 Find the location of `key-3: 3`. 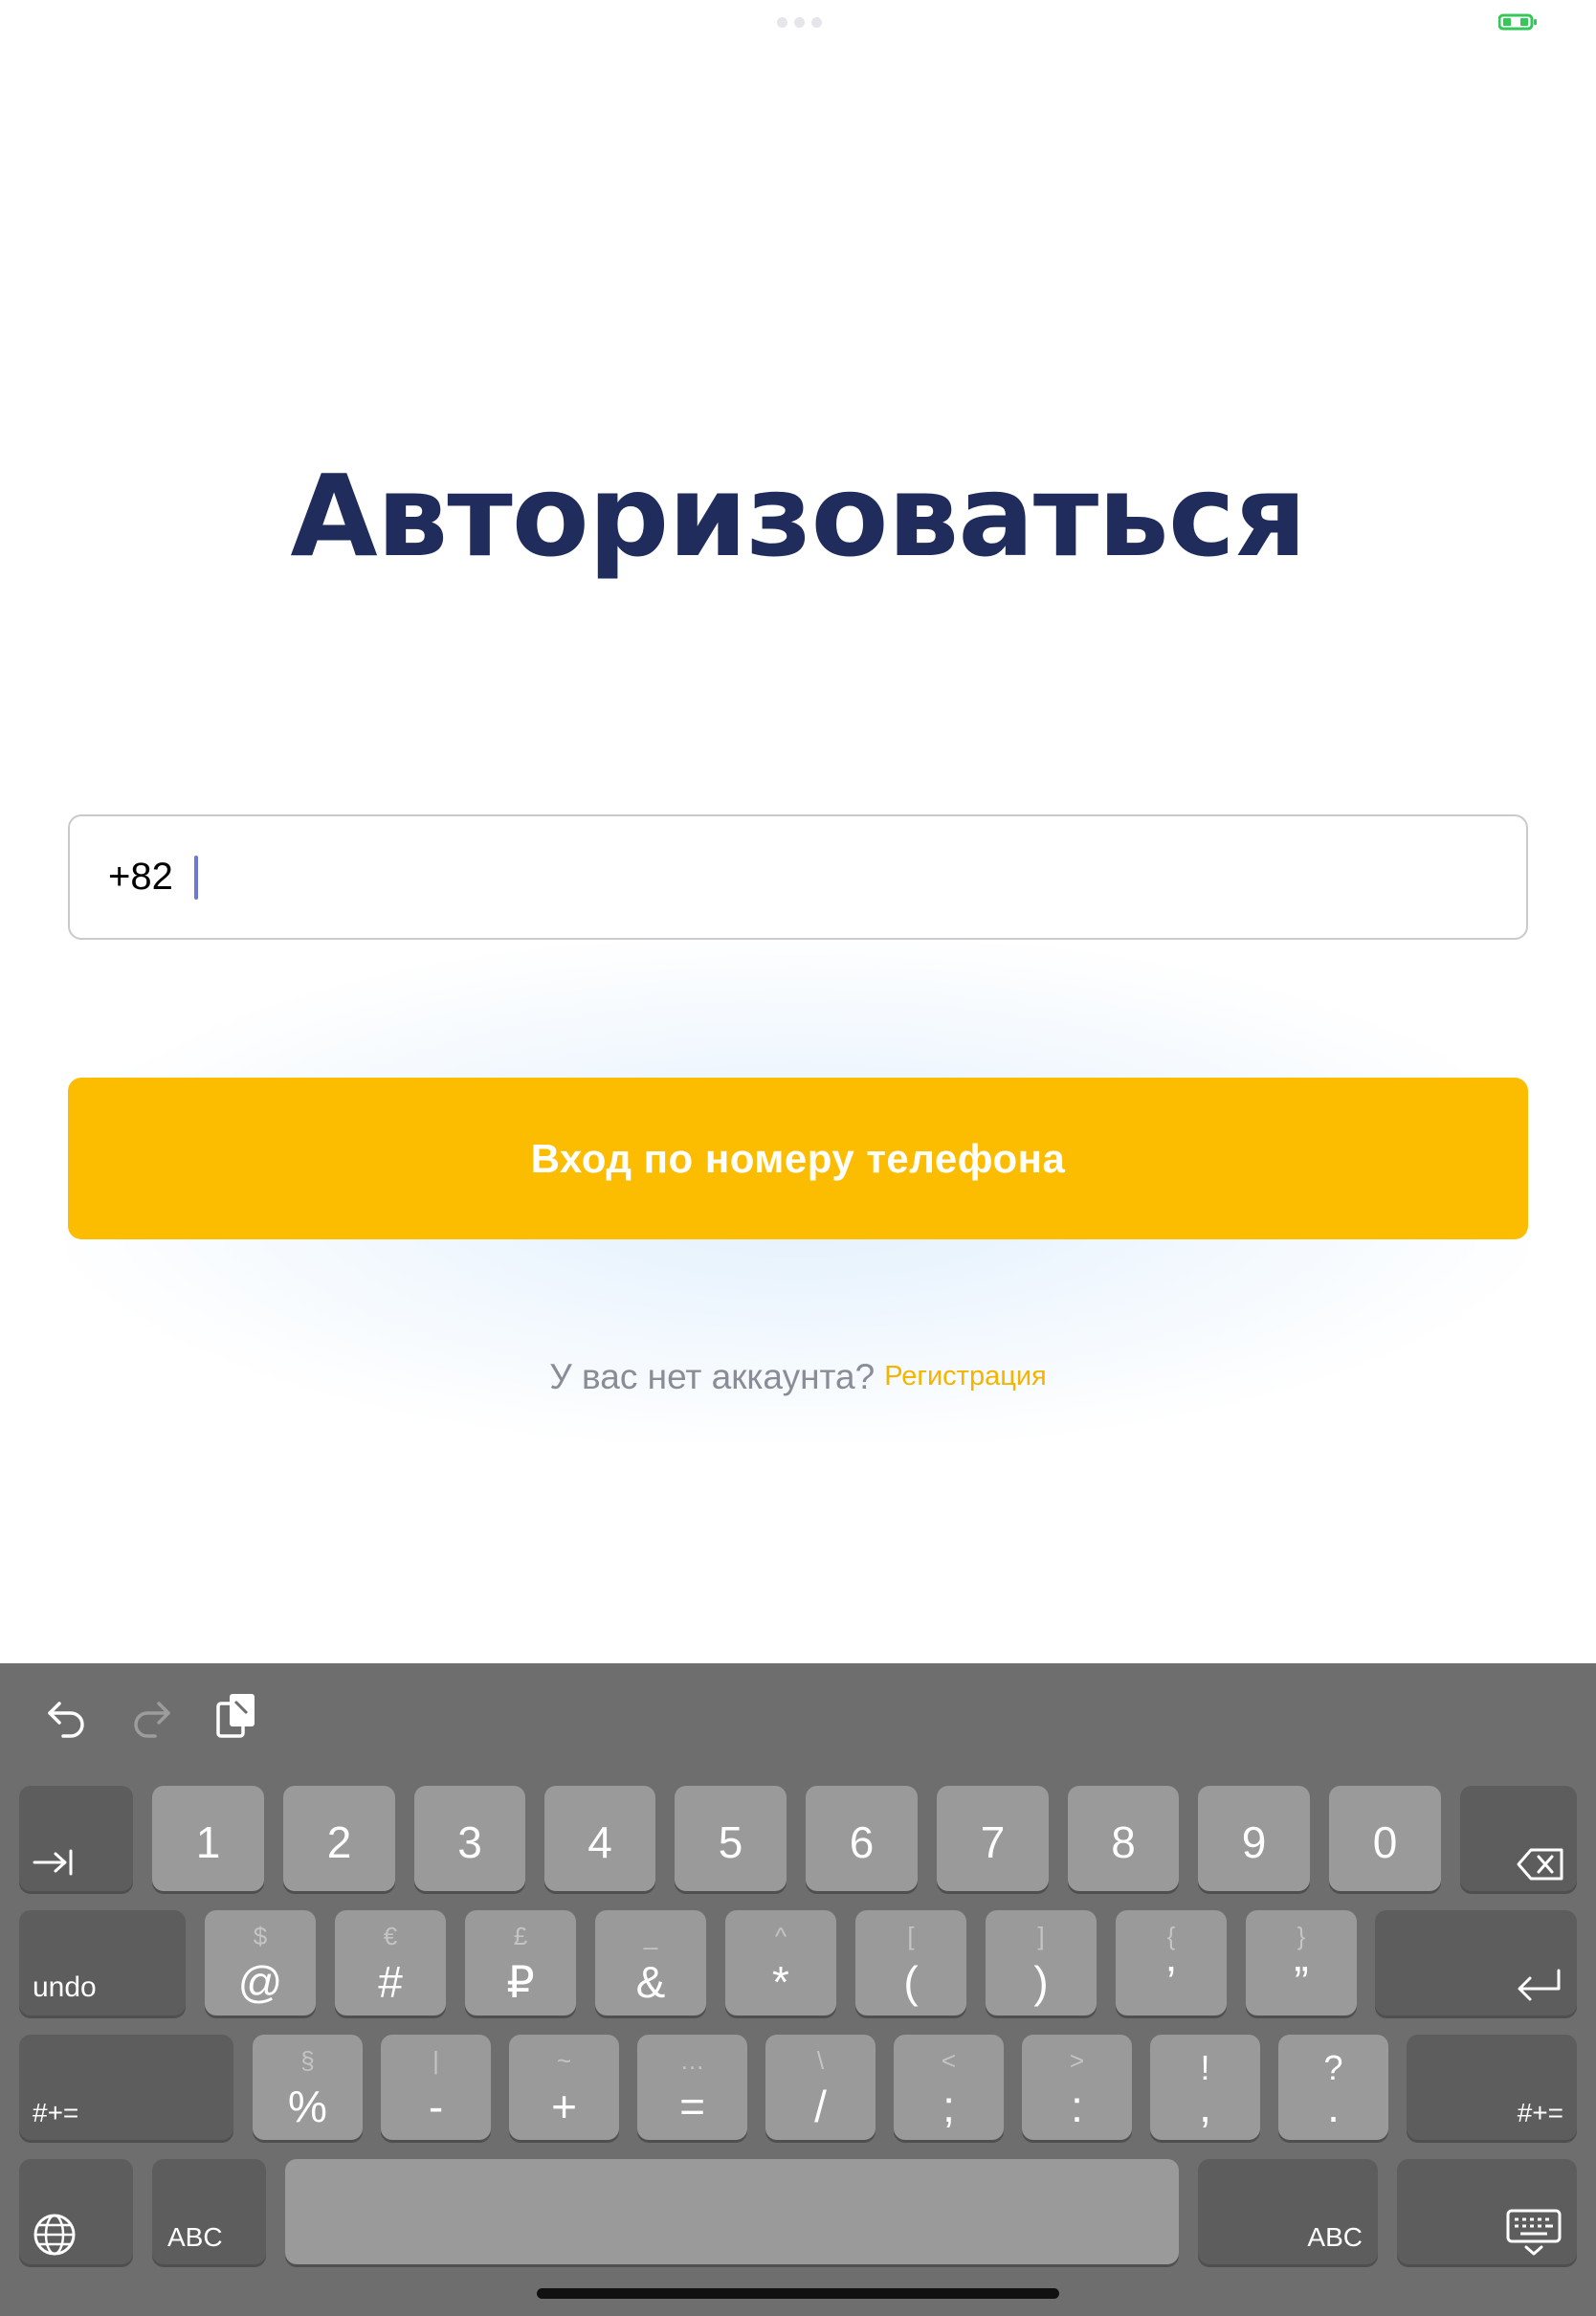

key-3: 3 is located at coordinates (470, 1838).